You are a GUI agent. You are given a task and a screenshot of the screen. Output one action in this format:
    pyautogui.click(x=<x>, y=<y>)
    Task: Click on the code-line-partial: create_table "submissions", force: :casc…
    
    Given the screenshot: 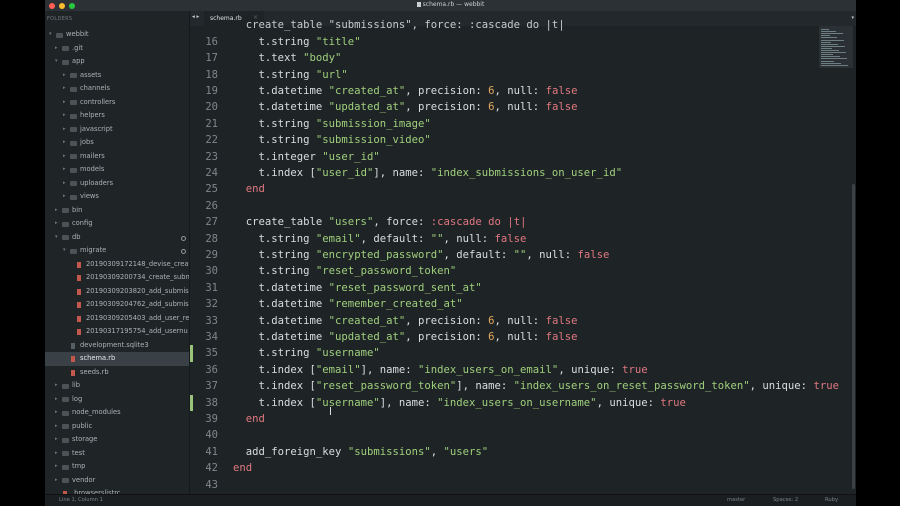 What is the action you would take?
    pyautogui.click(x=399, y=25)
    